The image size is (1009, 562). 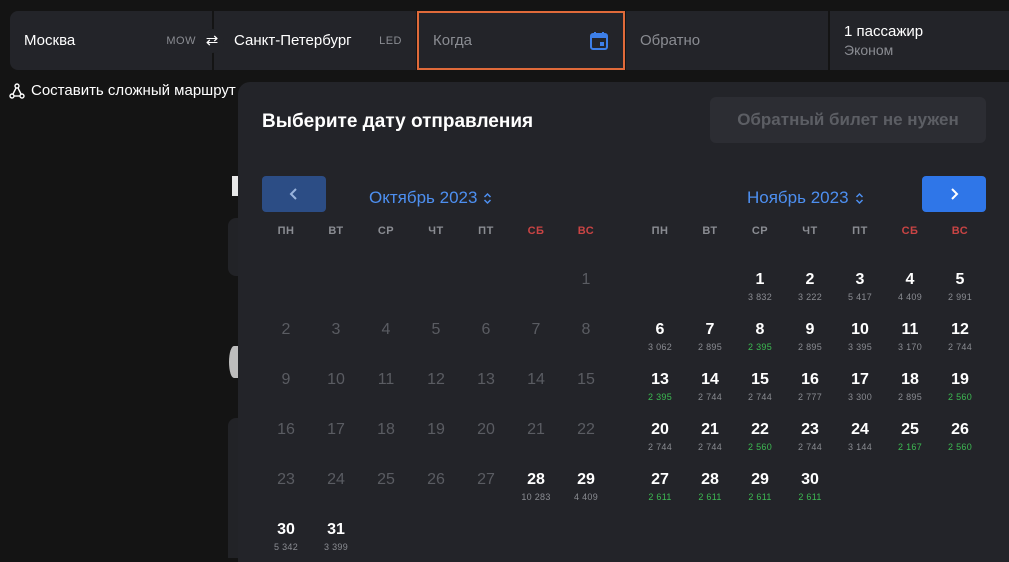 I want to click on calendar-day: 11 3 170, so click(x=910, y=330).